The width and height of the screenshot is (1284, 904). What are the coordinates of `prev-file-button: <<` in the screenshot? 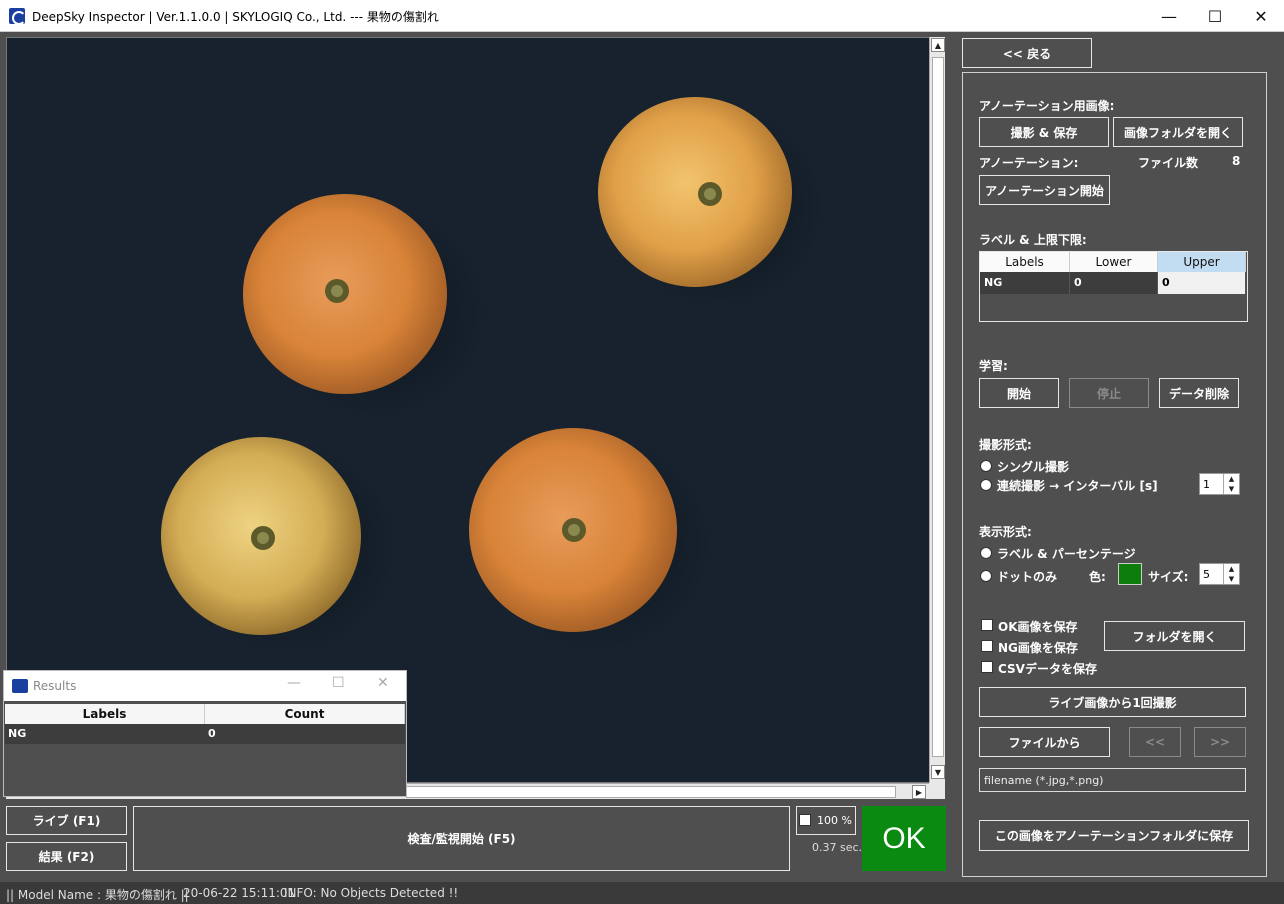 It's located at (1155, 742).